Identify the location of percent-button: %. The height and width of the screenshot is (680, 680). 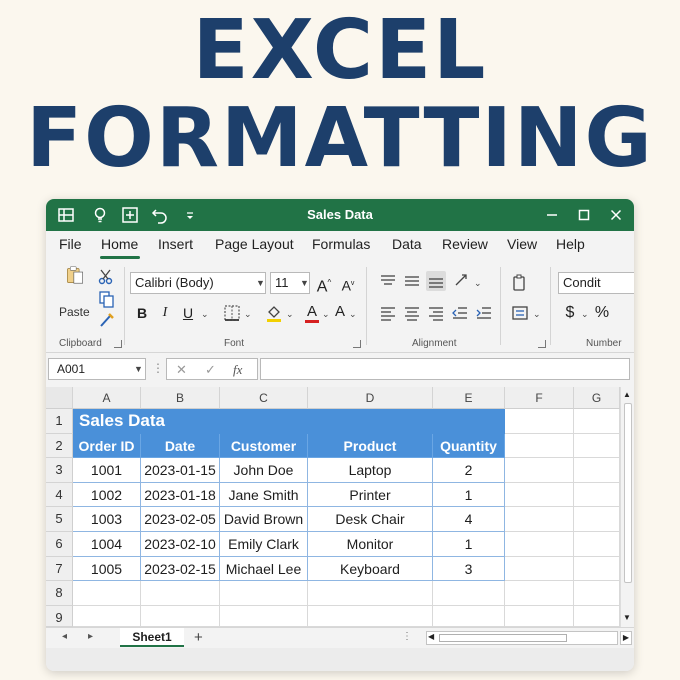
(602, 313).